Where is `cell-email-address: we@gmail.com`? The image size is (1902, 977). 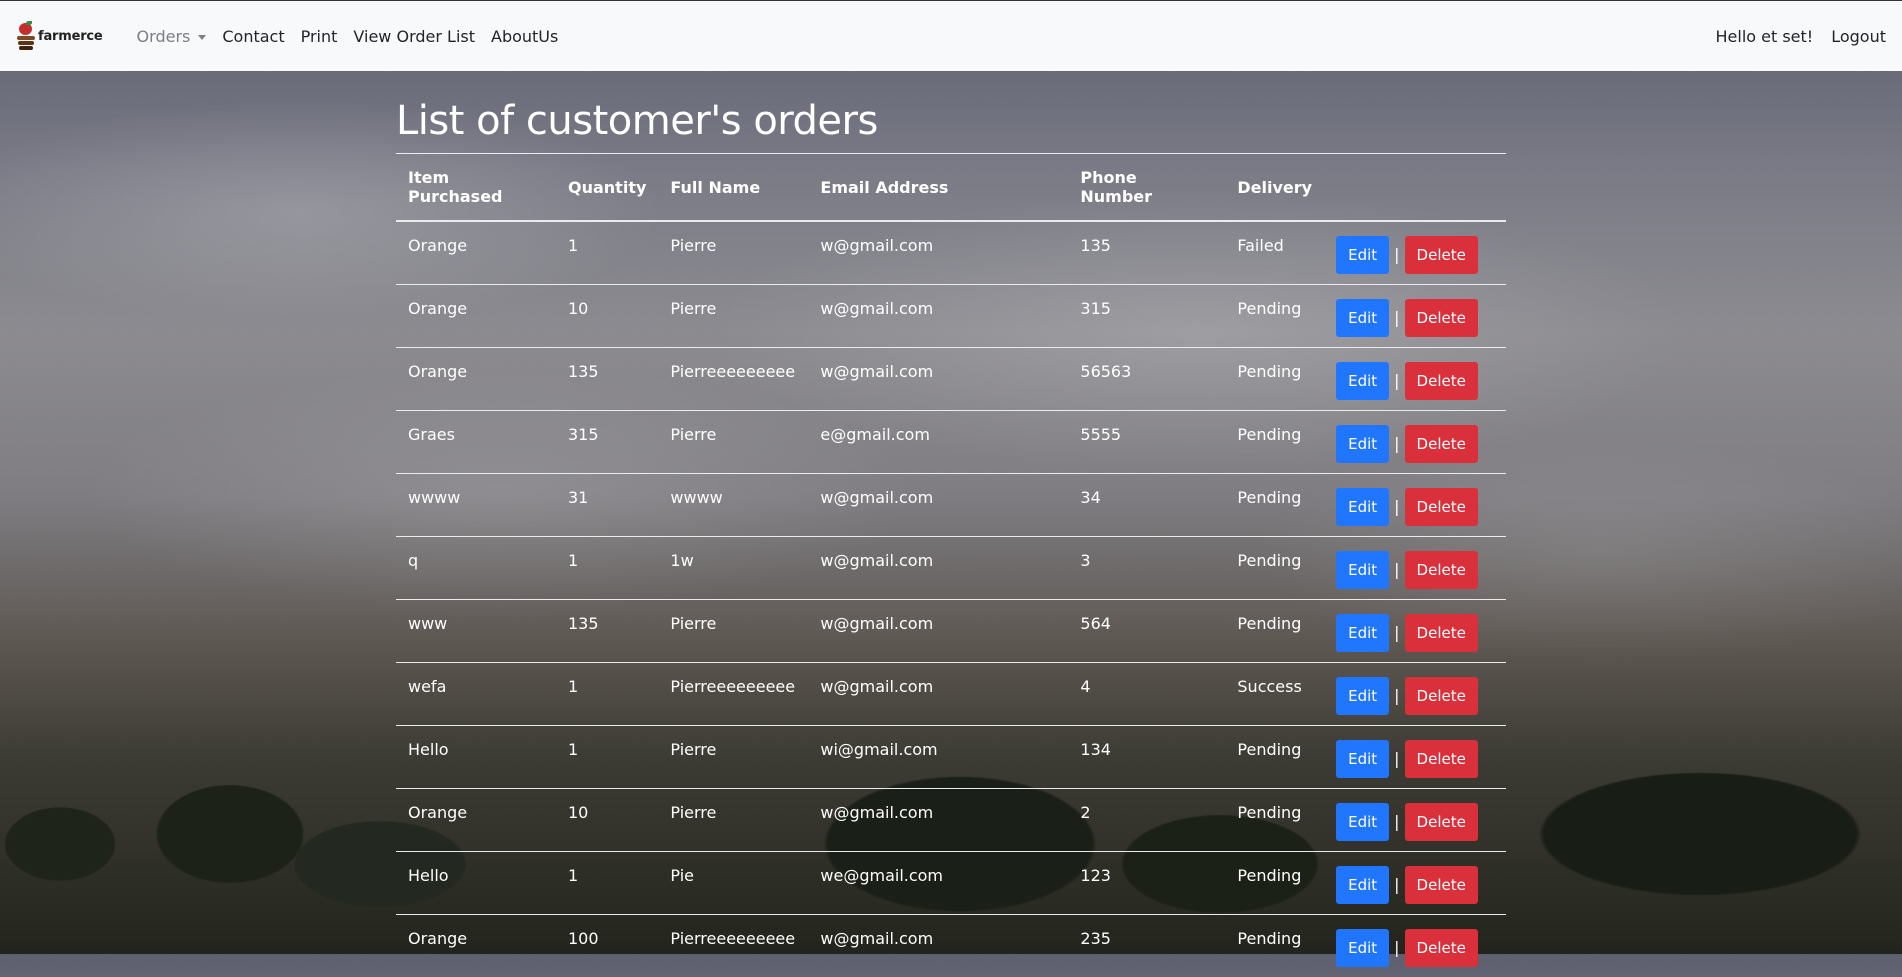 cell-email-address: we@gmail.com is located at coordinates (938, 883).